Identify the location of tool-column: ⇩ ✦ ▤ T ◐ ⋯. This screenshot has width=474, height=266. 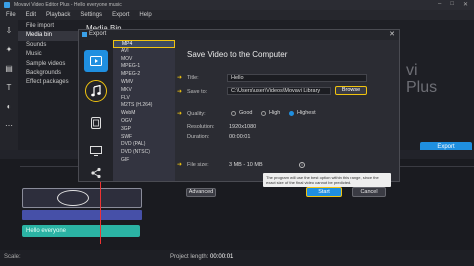
(9, 85).